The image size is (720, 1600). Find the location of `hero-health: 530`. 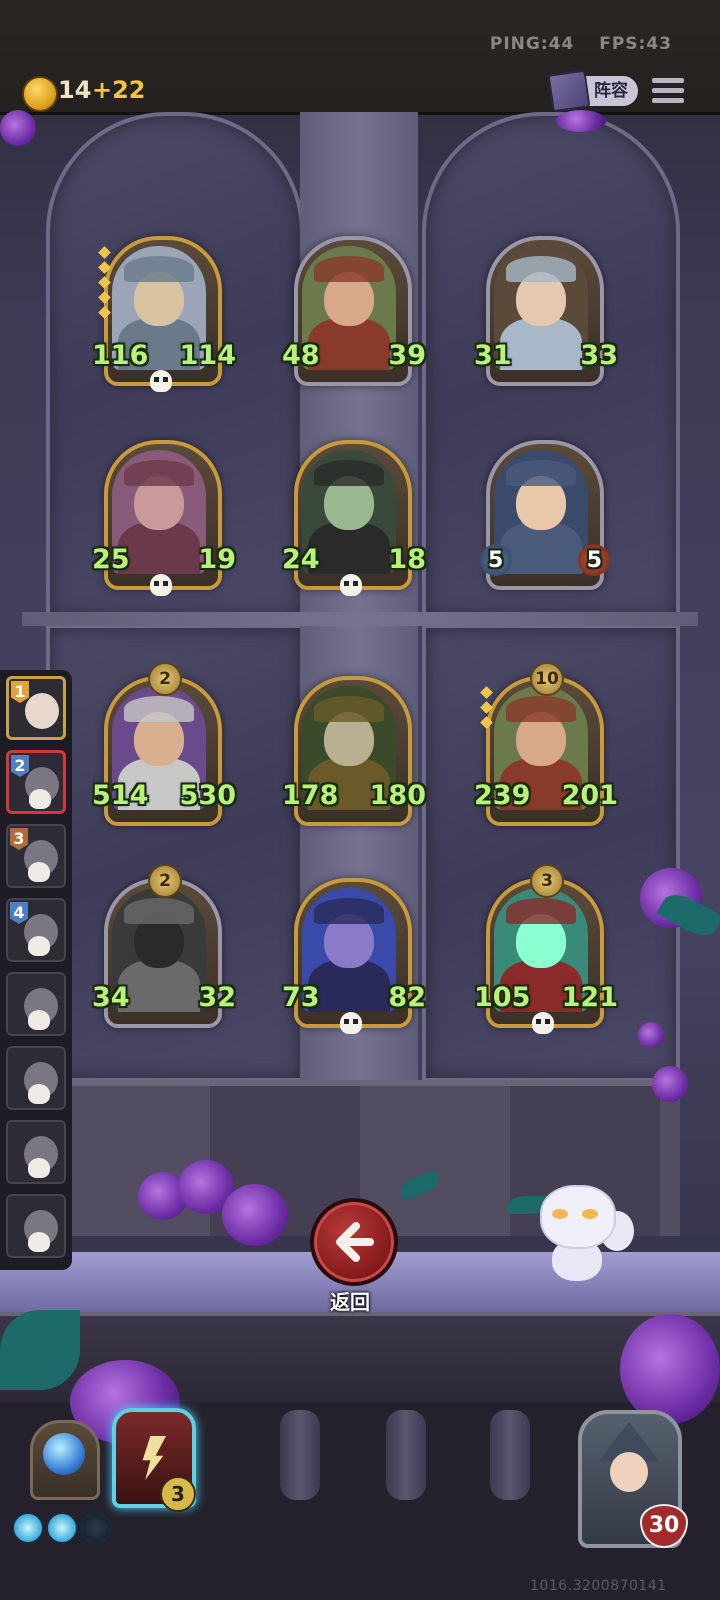

hero-health: 530 is located at coordinates (207, 795).